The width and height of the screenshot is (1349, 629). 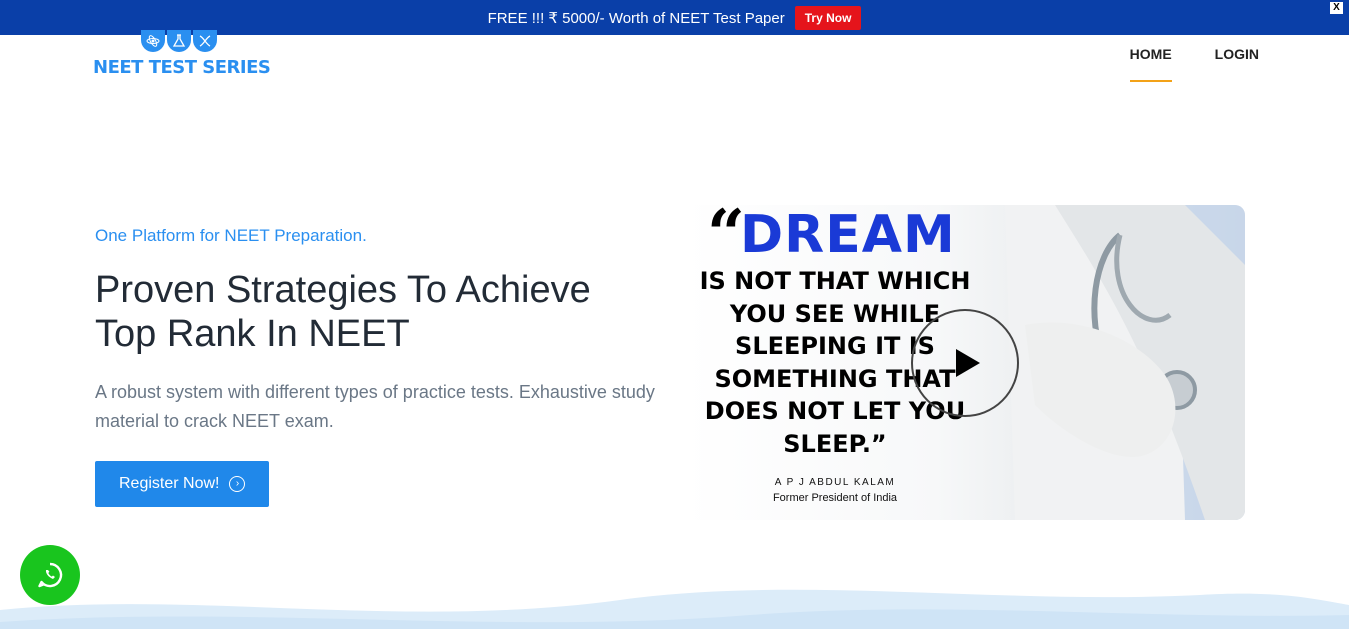 I want to click on try-now-button: Try Now, so click(x=828, y=17).